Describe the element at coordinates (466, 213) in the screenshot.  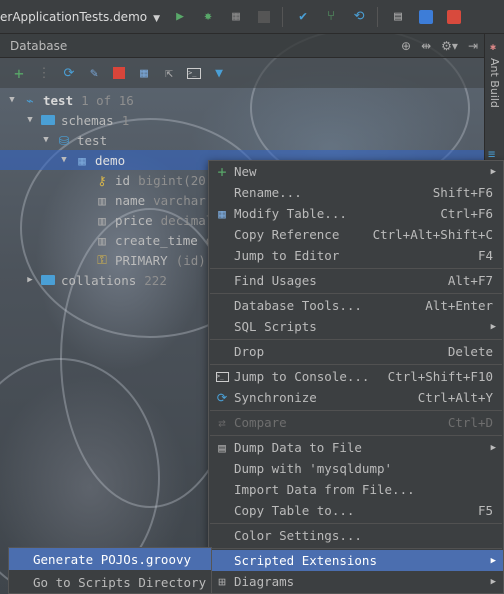
I see `menu-item-shortcut: Ctrl+F6` at that location.